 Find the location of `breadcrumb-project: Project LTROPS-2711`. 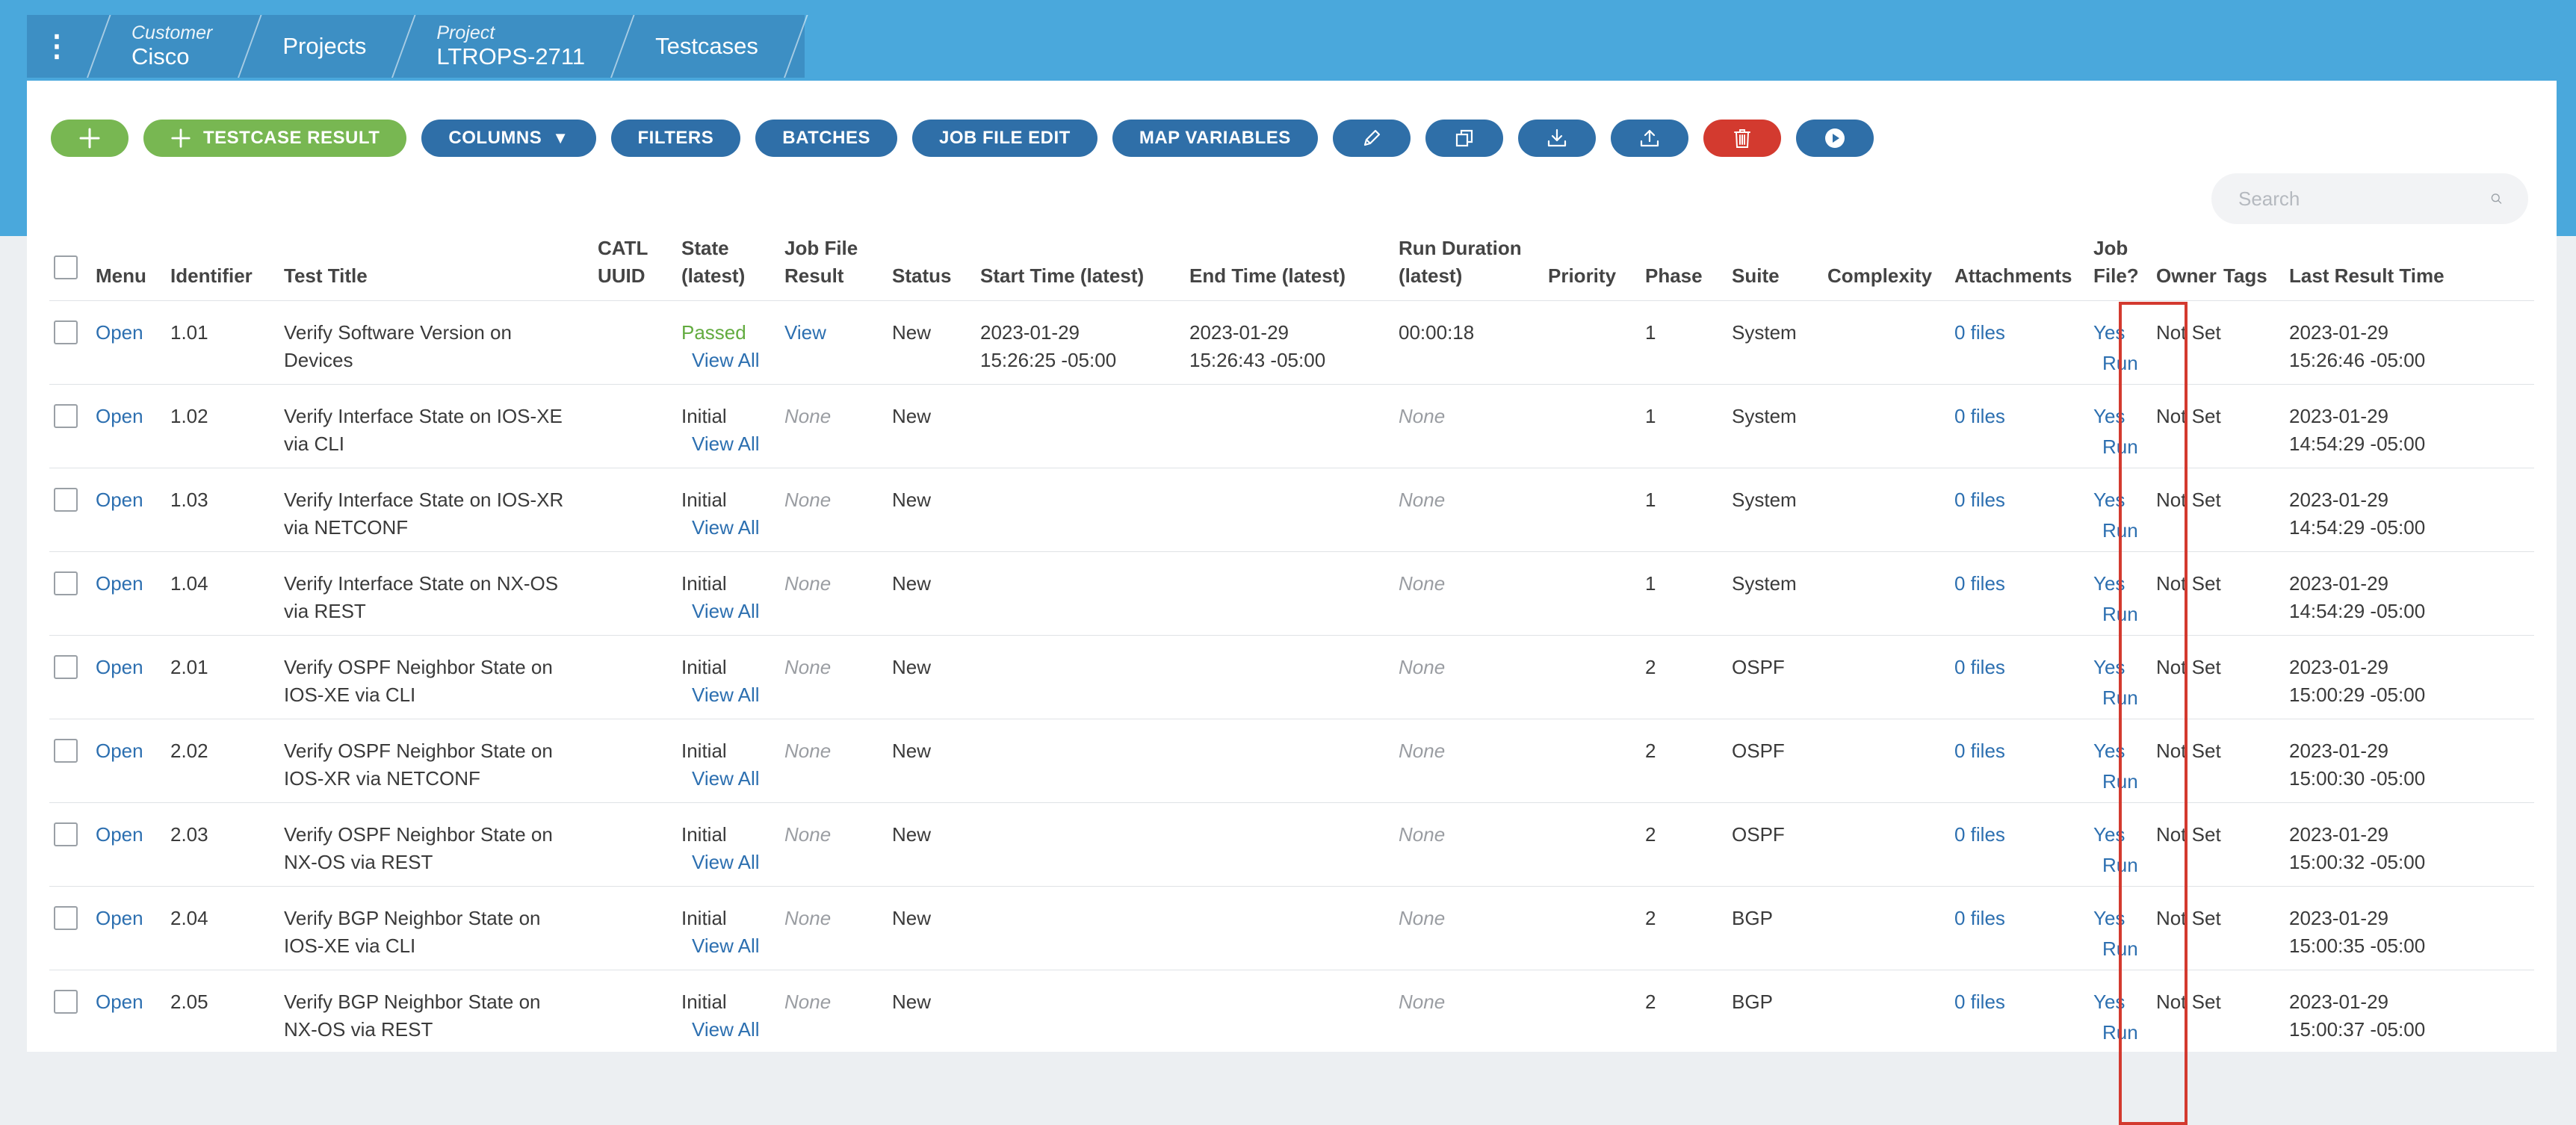

breadcrumb-project: Project LTROPS-2711 is located at coordinates (500, 46).